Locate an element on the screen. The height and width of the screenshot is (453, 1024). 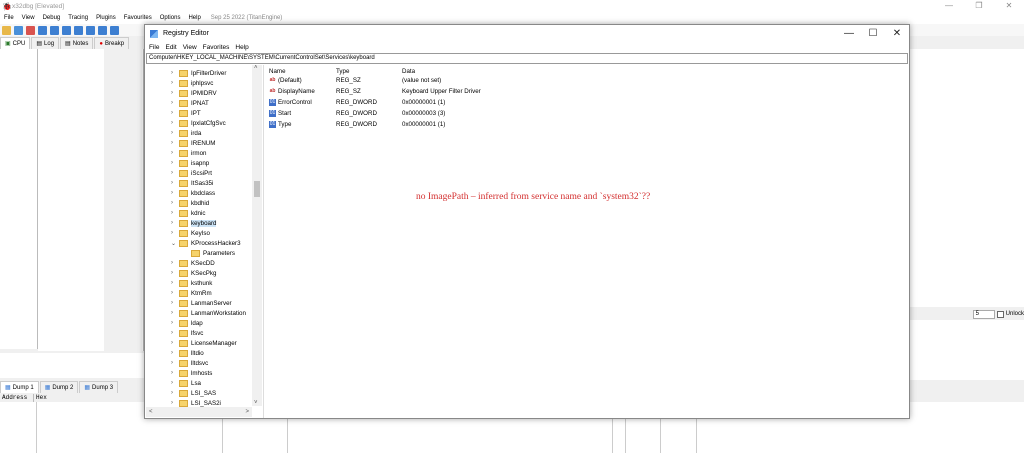
menu-view: View is located at coordinates (28, 18).